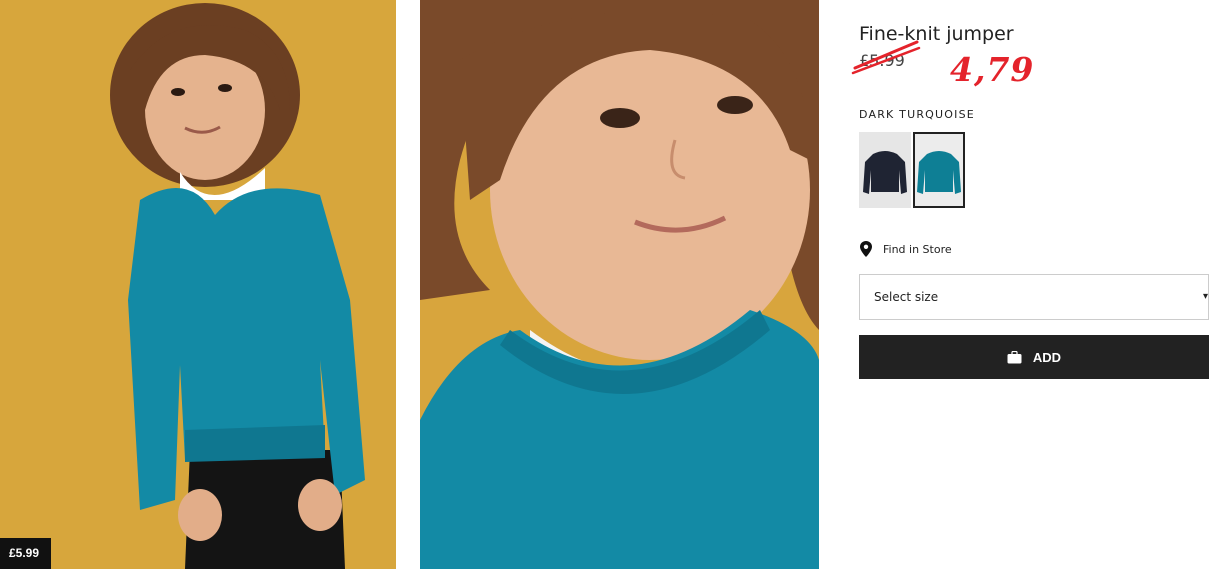 The width and height of the screenshot is (1209, 569). I want to click on color-label: DARK TURQUOISE, so click(917, 114).